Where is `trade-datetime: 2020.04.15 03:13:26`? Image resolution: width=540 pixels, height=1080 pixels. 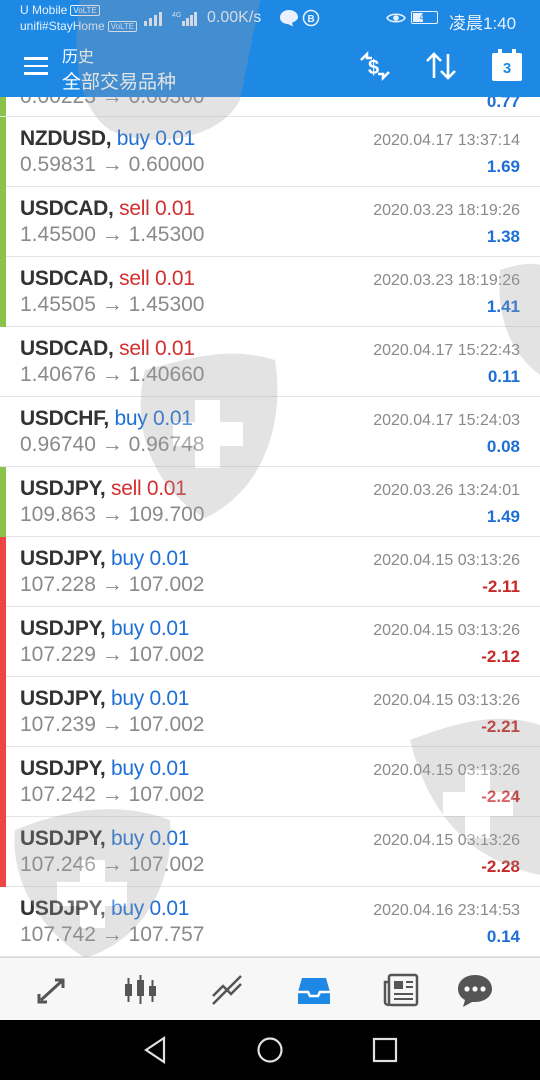 trade-datetime: 2020.04.15 03:13:26 is located at coordinates (446, 840).